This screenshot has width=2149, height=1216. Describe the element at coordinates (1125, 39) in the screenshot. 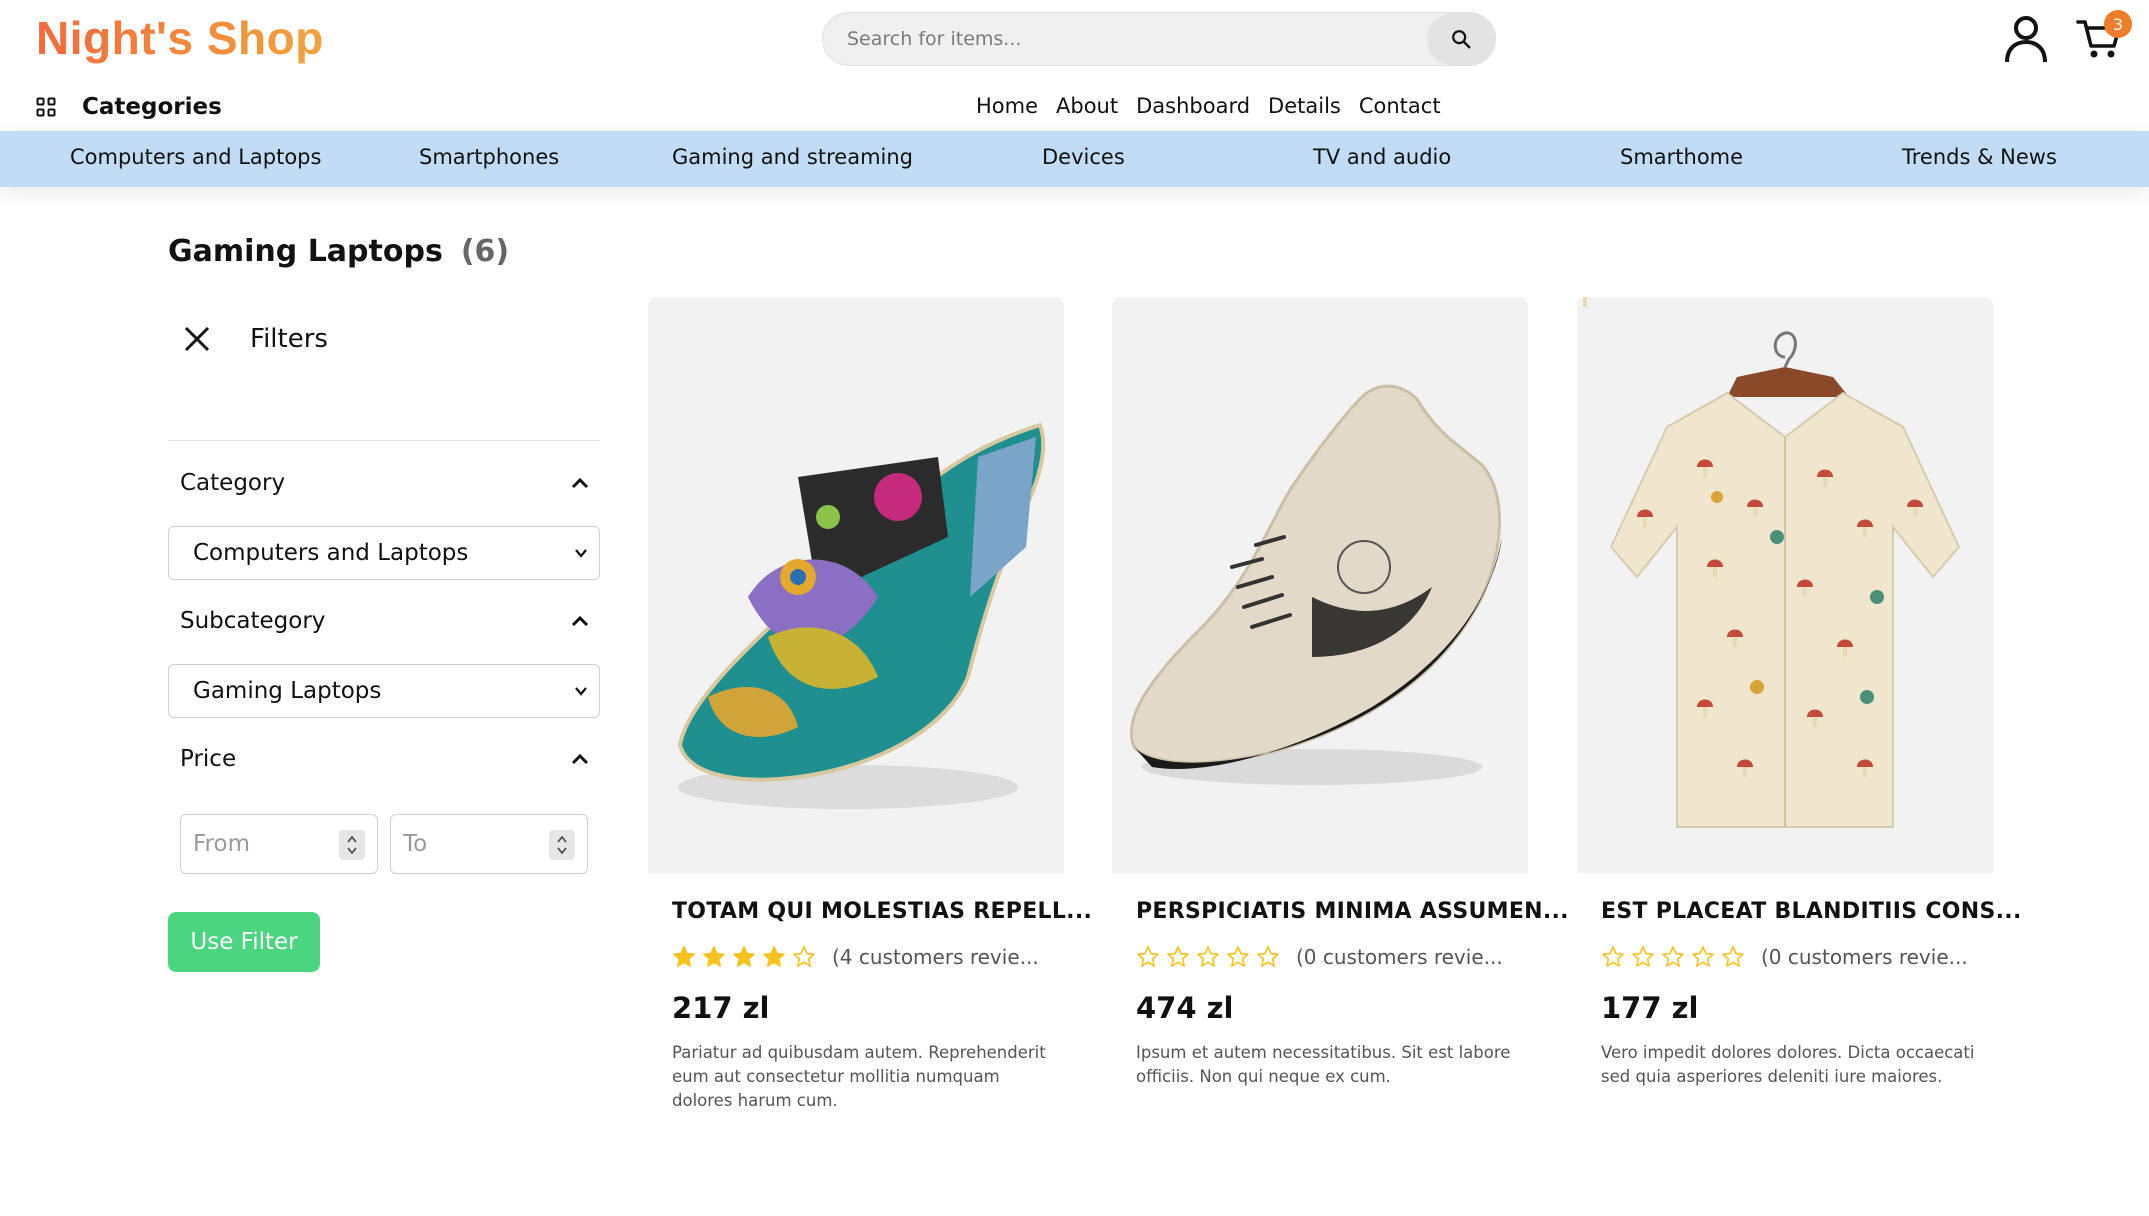

I see `search-input` at that location.